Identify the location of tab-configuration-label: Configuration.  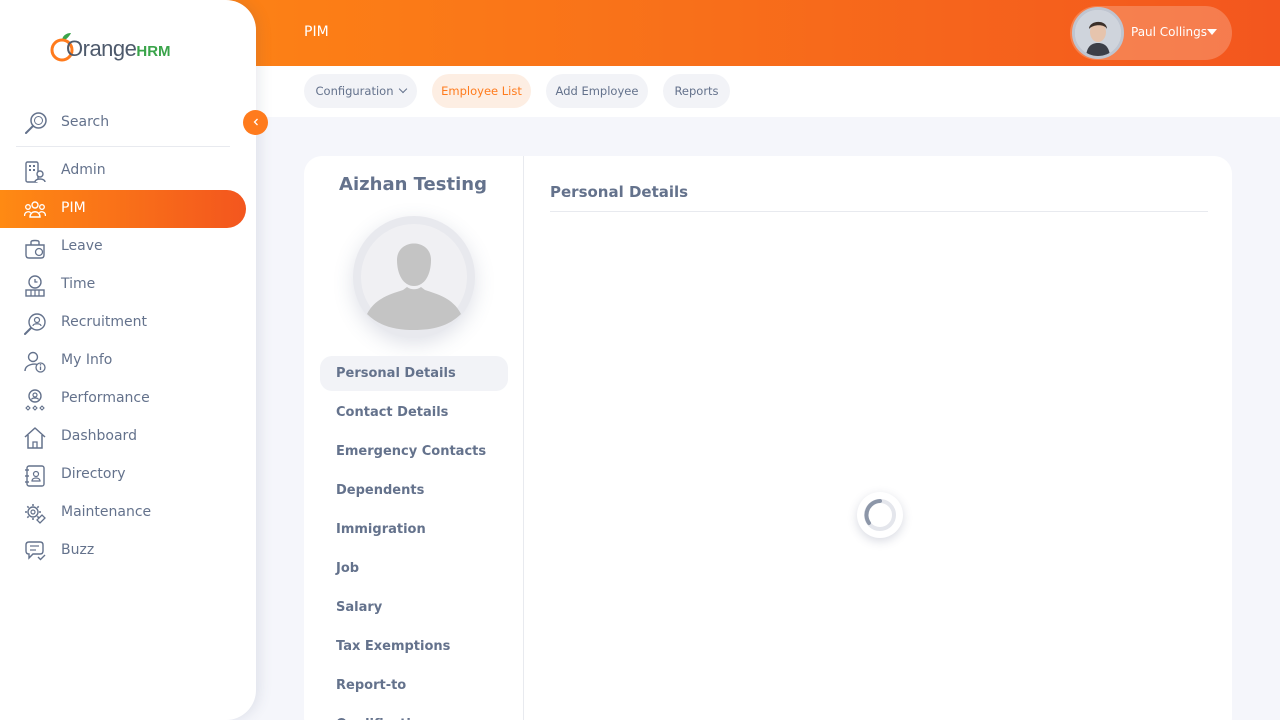
(354, 91).